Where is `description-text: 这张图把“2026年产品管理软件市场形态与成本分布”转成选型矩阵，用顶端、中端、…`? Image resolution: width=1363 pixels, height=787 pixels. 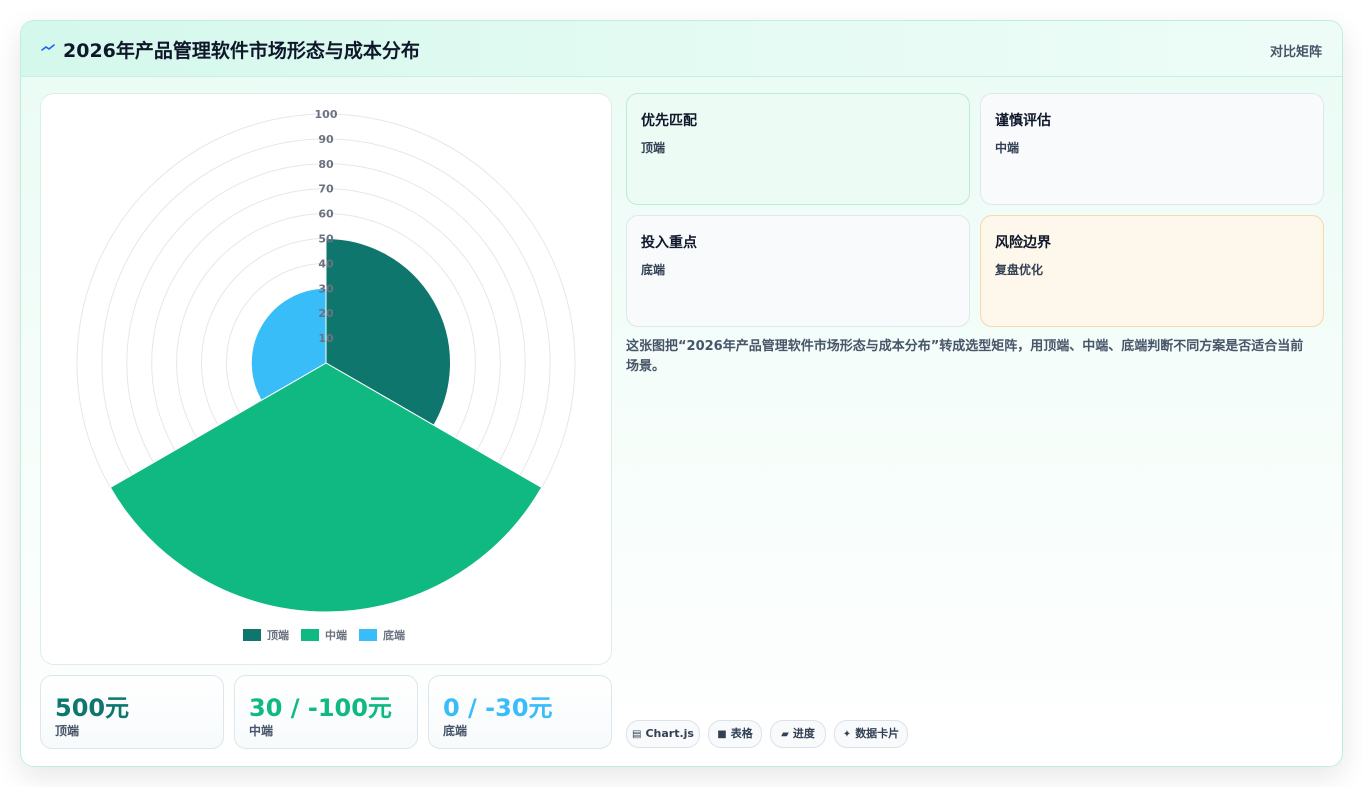 description-text: 这张图把“2026年产品管理软件市场形态与成本分布”转成选型矩阵，用顶端、中端、… is located at coordinates (965, 356).